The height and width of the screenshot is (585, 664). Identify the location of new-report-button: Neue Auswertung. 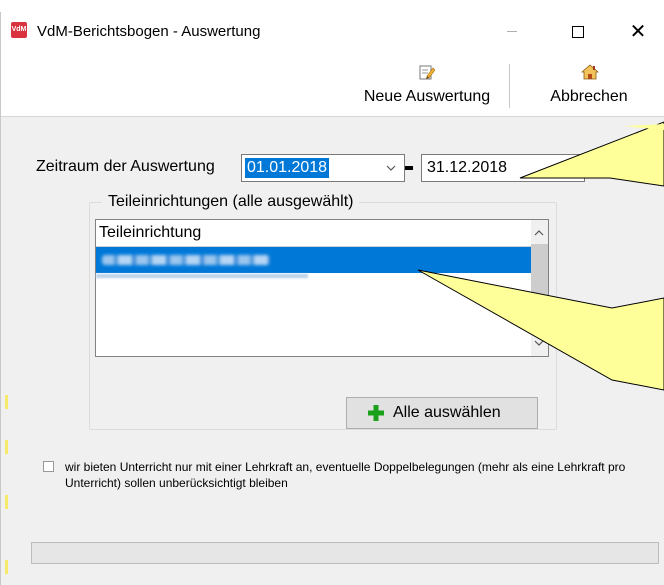
(427, 87).